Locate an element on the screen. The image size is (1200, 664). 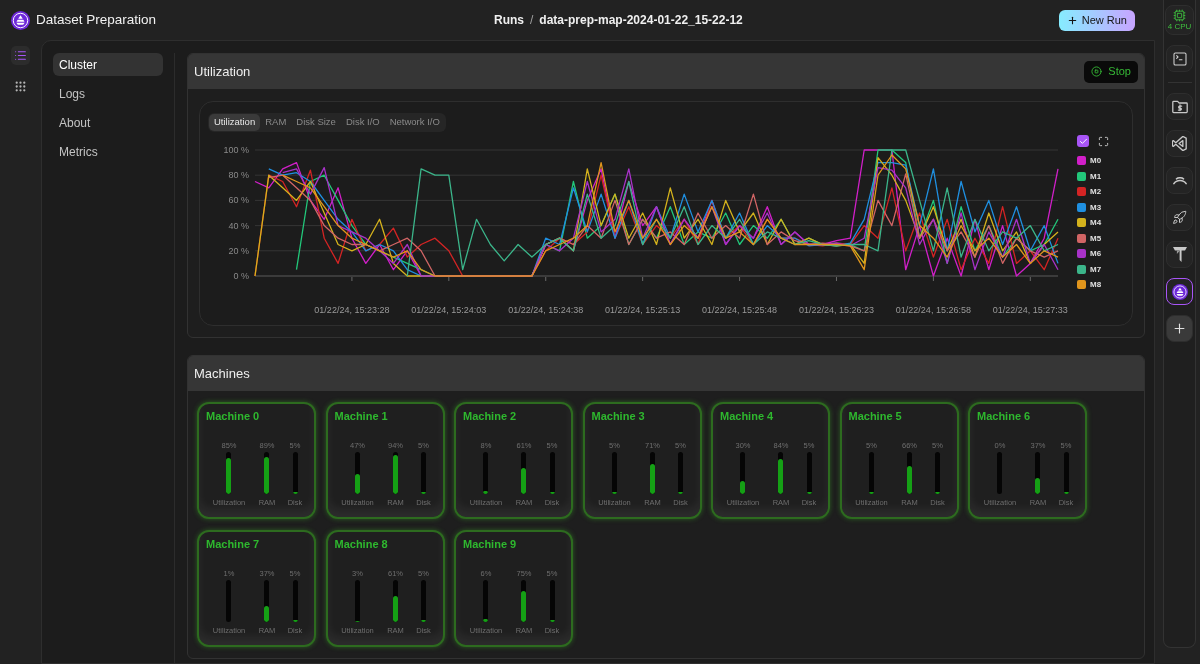
terminal-icon is located at coordinates (1179, 58).